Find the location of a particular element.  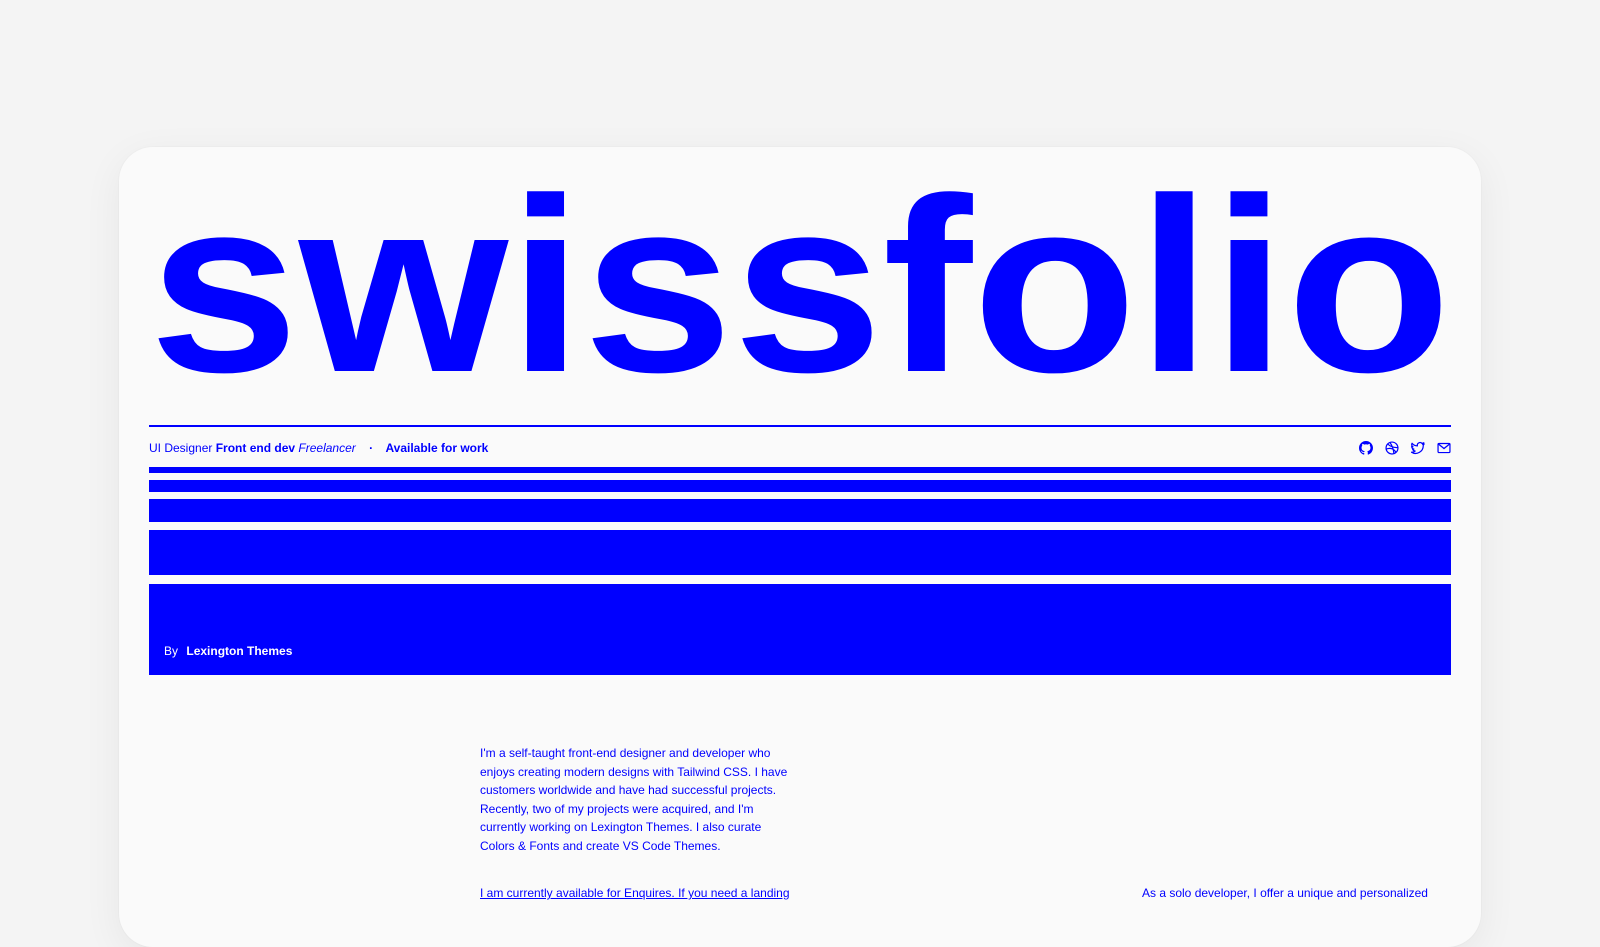

role-front-end-dev: Front end dev is located at coordinates (255, 448).